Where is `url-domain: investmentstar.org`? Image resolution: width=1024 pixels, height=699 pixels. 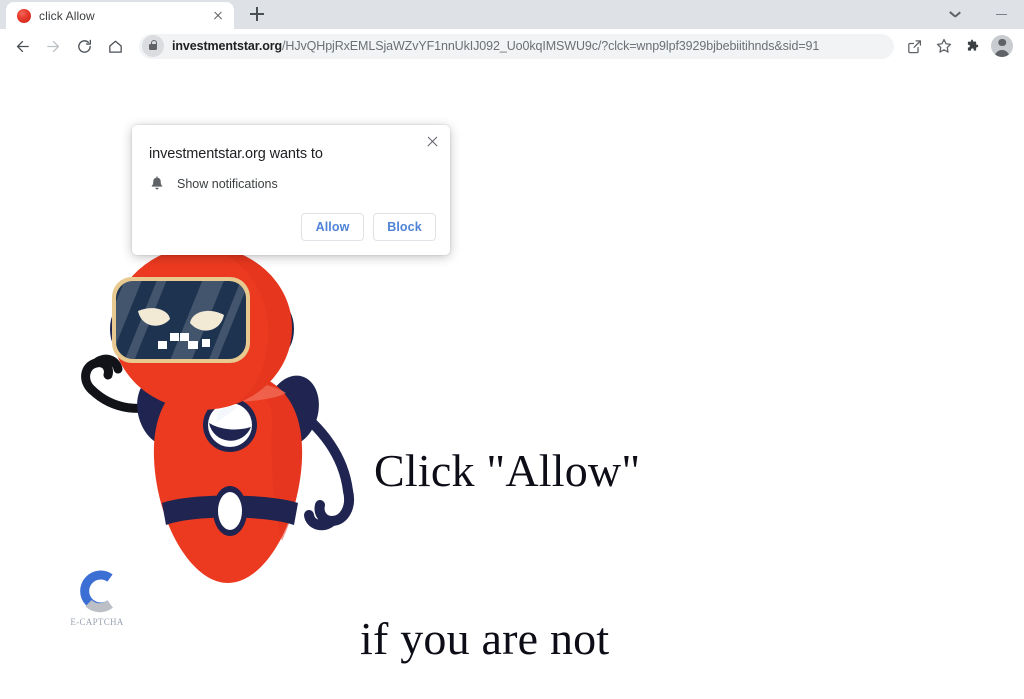
url-domain: investmentstar.org is located at coordinates (227, 46).